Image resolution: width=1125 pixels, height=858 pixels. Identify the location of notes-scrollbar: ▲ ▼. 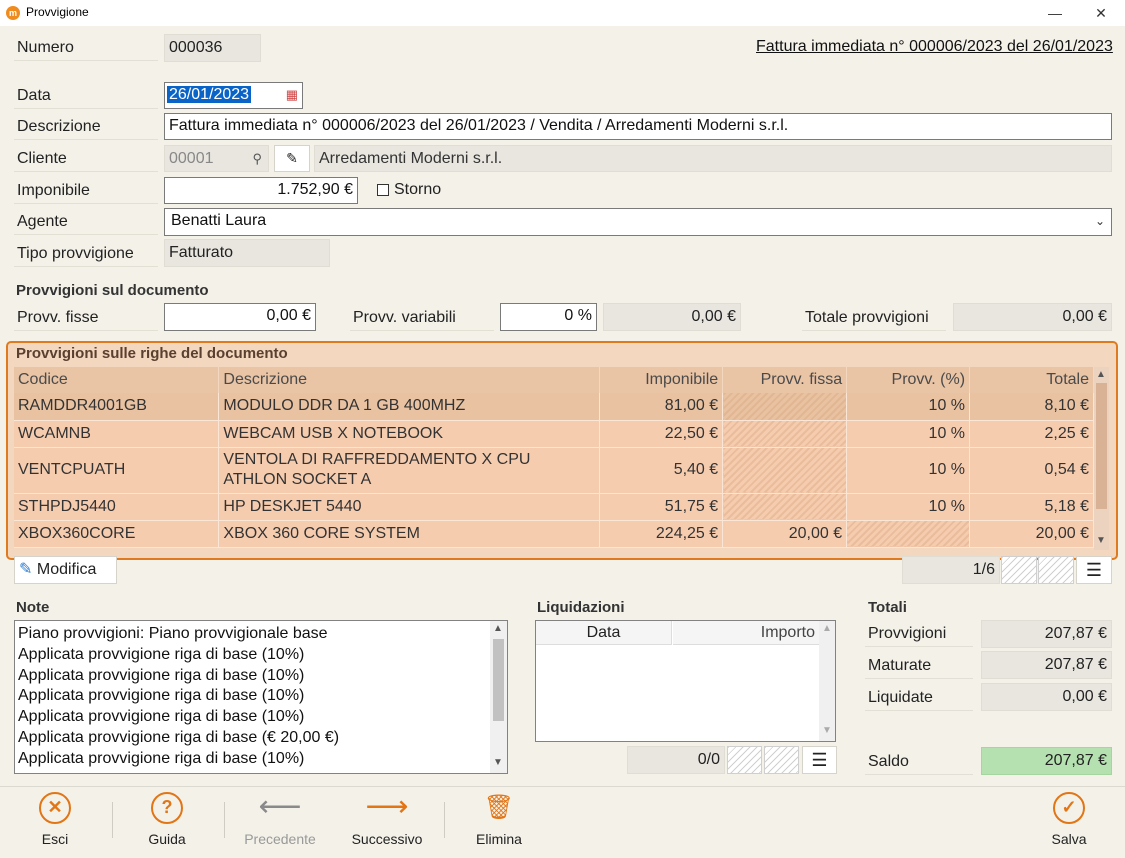
(498, 697).